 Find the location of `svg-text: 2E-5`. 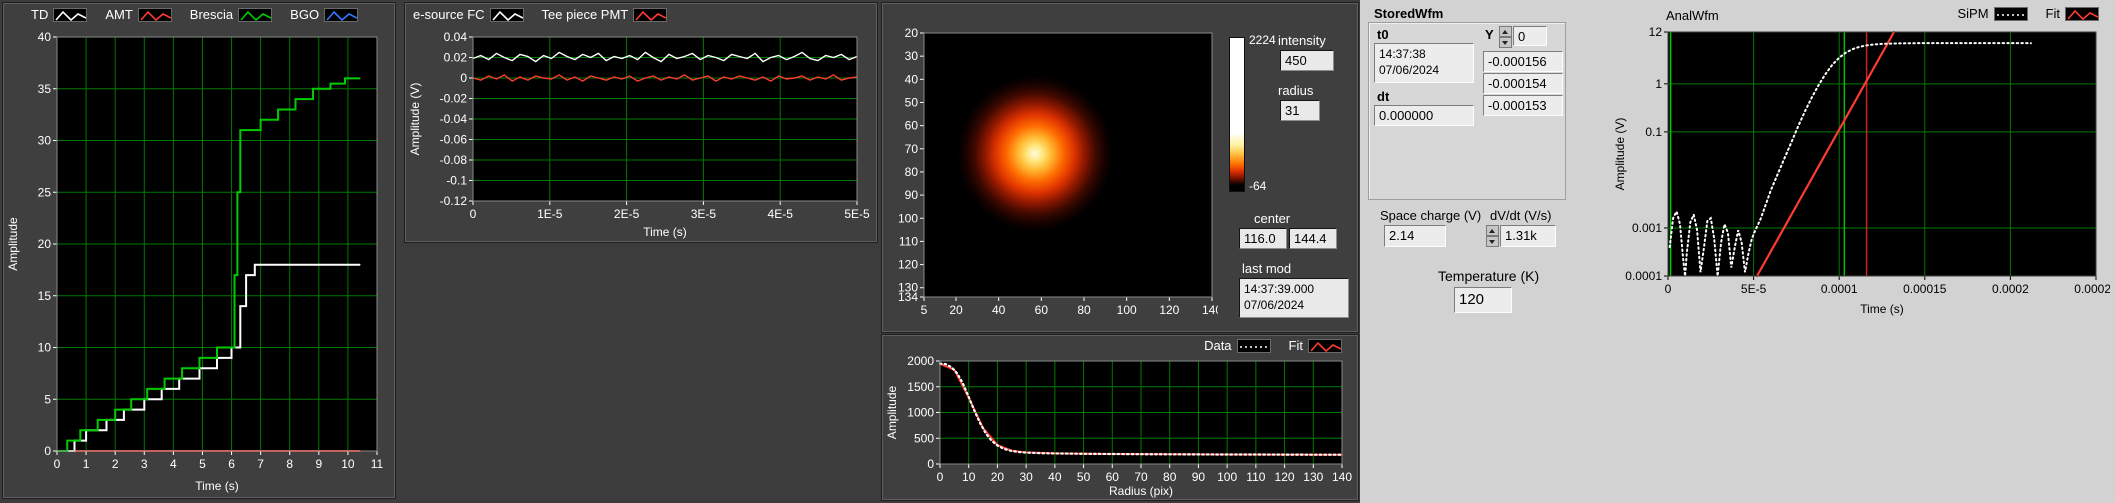

svg-text: 2E-5 is located at coordinates (627, 214).